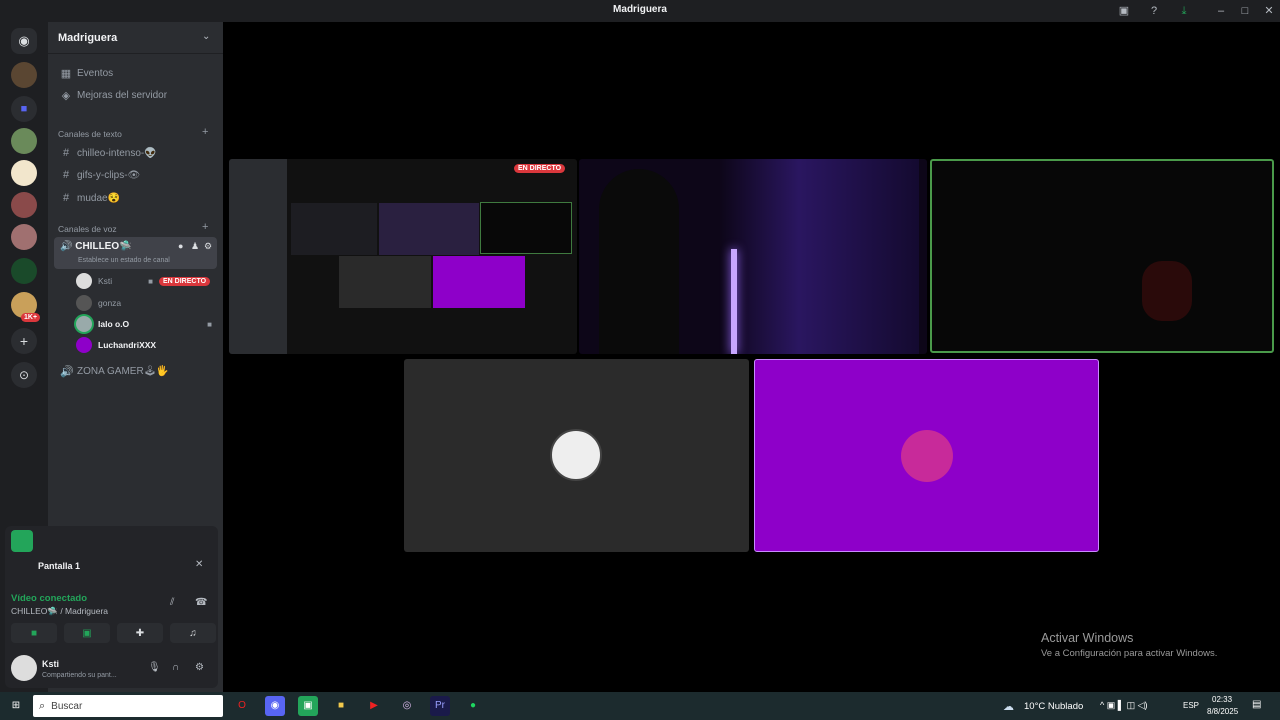  What do you see at coordinates (66, 95) in the screenshot?
I see `boost-icon: ◈` at bounding box center [66, 95].